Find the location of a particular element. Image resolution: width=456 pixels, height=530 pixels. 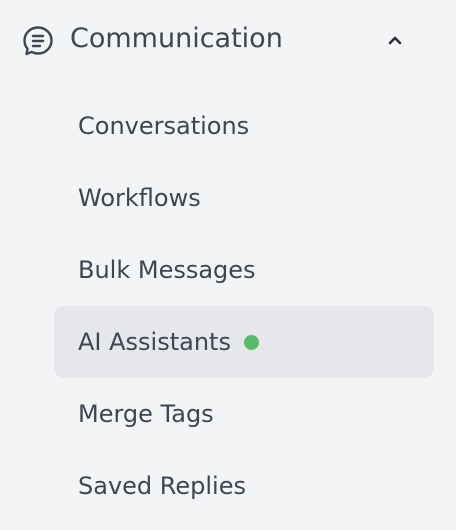

menu-item-label: Workflows is located at coordinates (139, 198).